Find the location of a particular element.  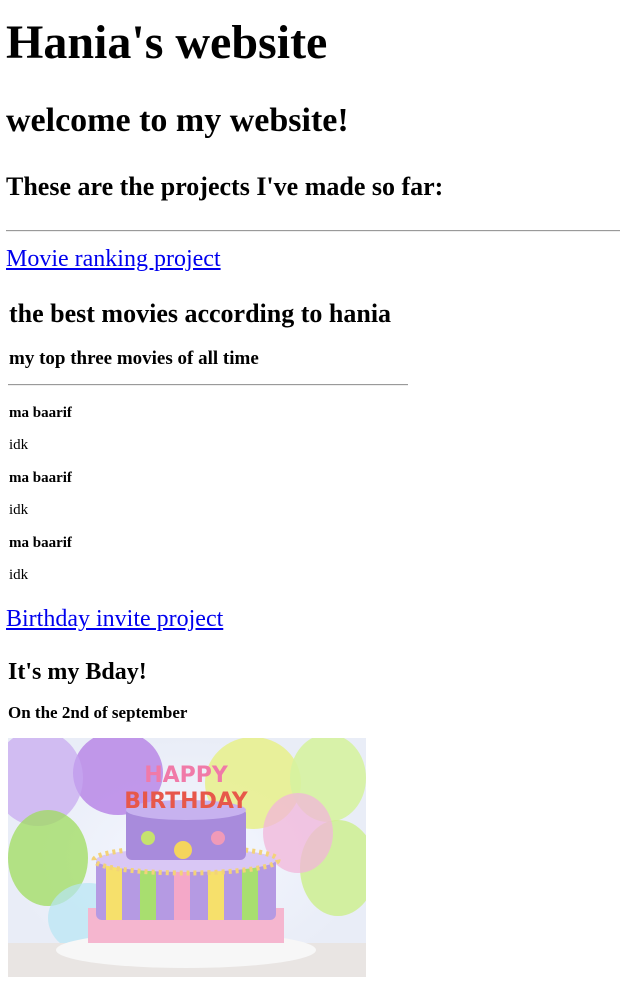

birthday-cake-image: HAPPY BIRTHDAY is located at coordinates (187, 857).